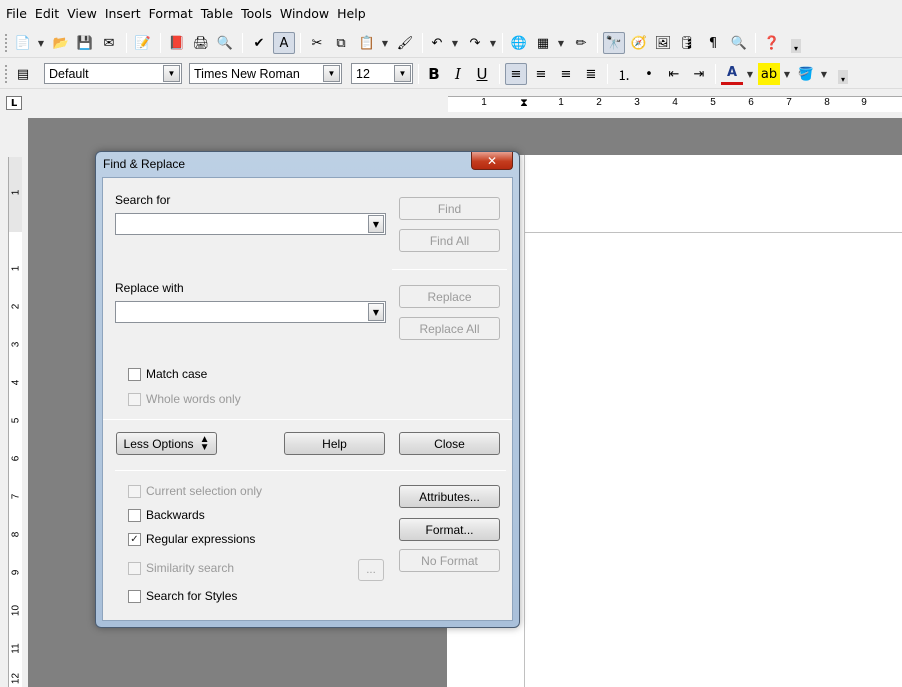 The width and height of the screenshot is (902, 687). I want to click on paragraph-style-select: Default ▼, so click(113, 73).